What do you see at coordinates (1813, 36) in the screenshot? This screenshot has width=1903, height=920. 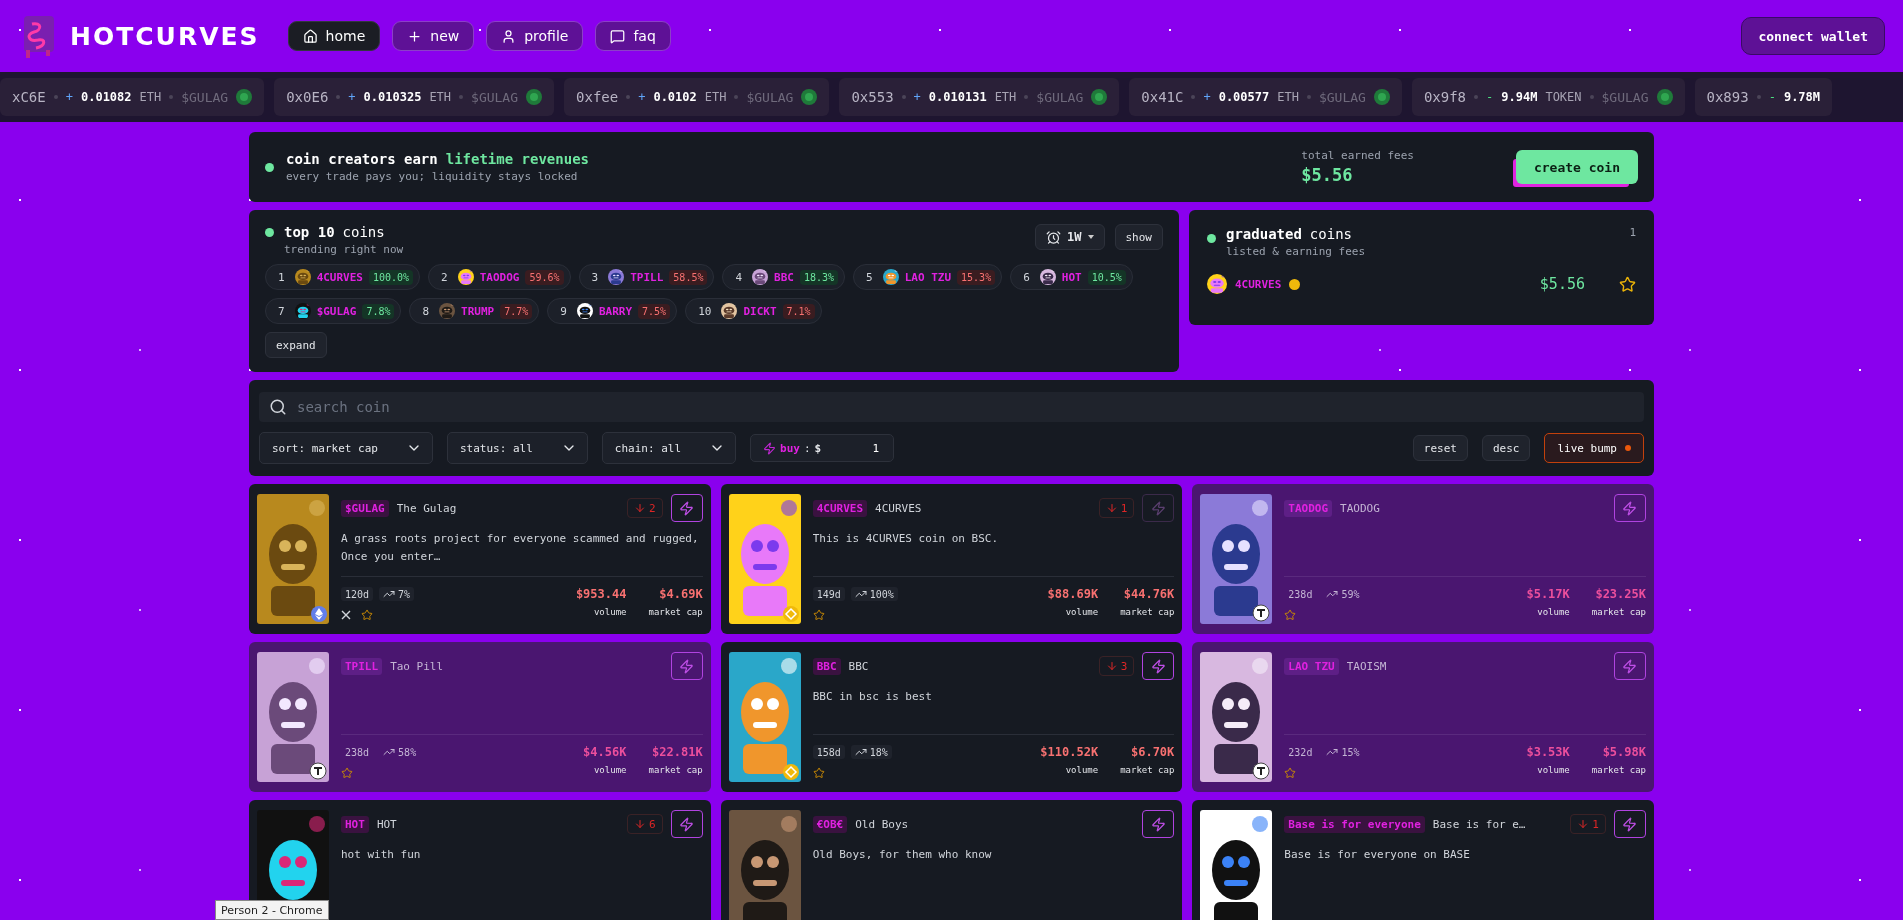 I see `connect-wallet-button: connect wallet` at bounding box center [1813, 36].